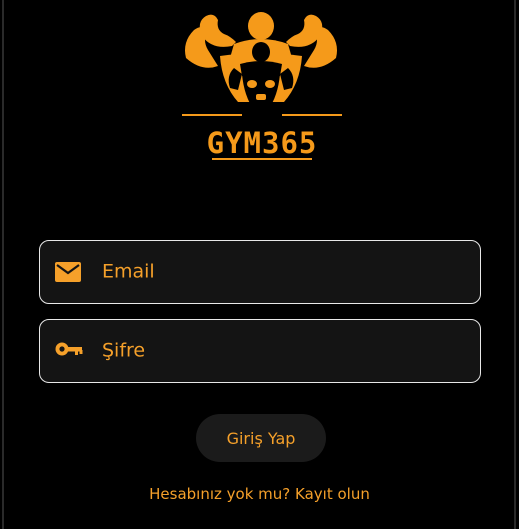  Describe the element at coordinates (128, 271) in the screenshot. I see `email-placeholder: Email` at that location.